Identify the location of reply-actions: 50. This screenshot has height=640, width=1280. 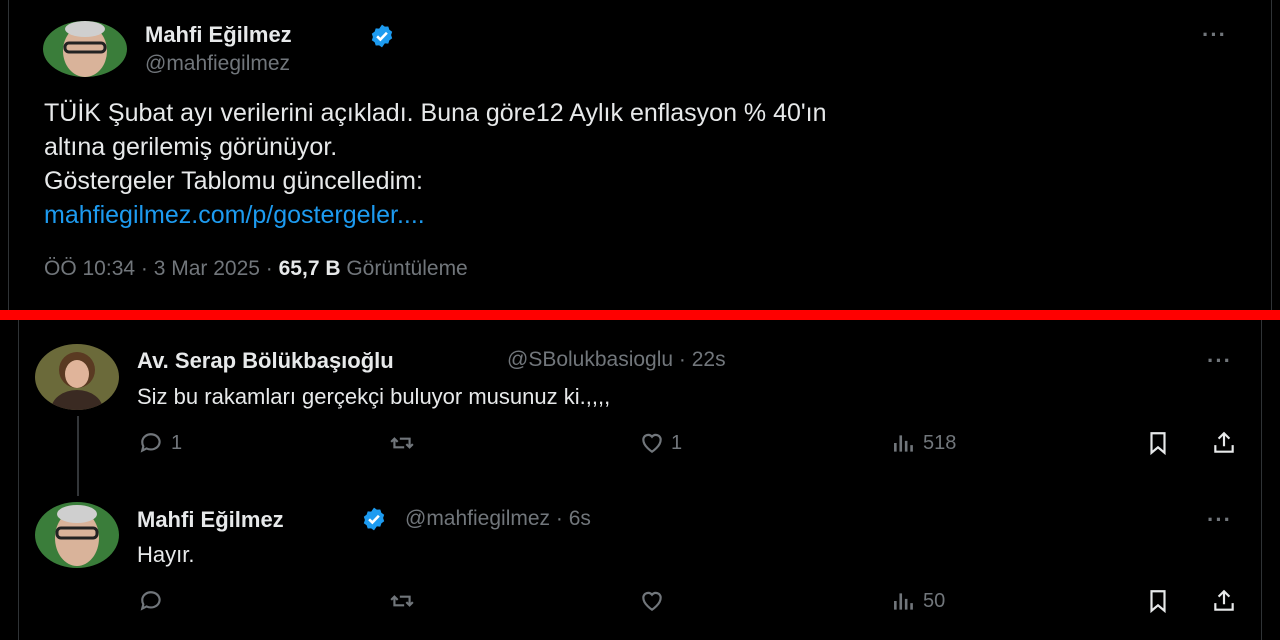
(641, 608).